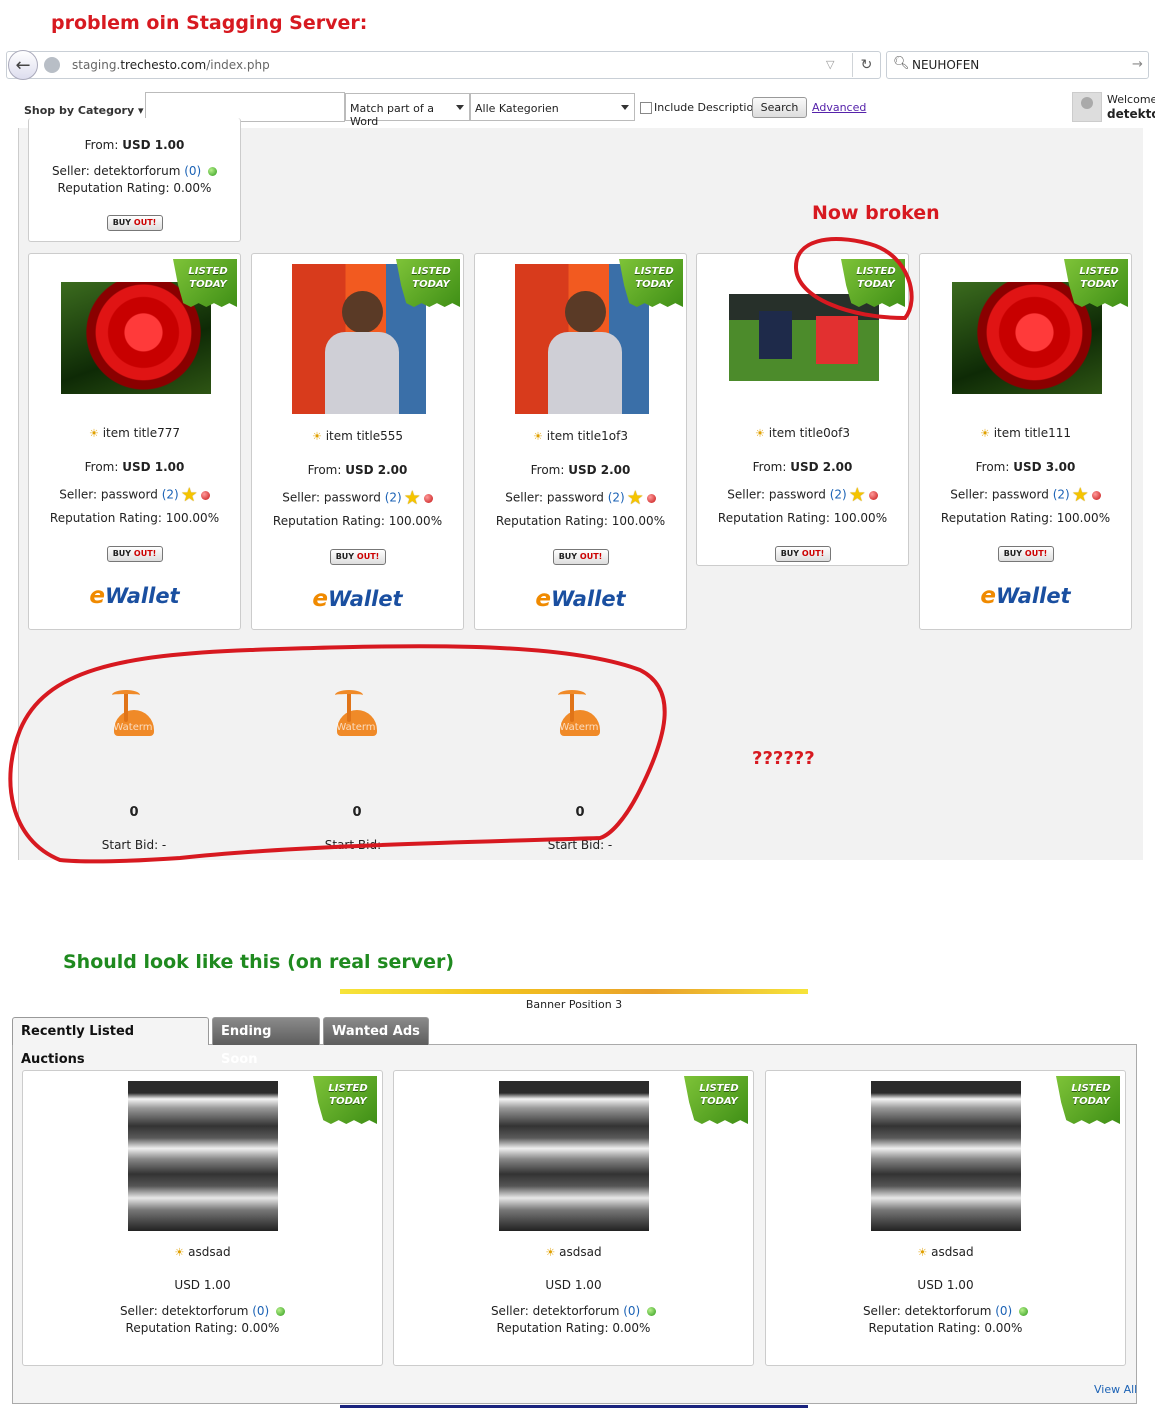 The image size is (1155, 1410). What do you see at coordinates (1137, 64) in the screenshot?
I see `search-go-icon: →` at bounding box center [1137, 64].